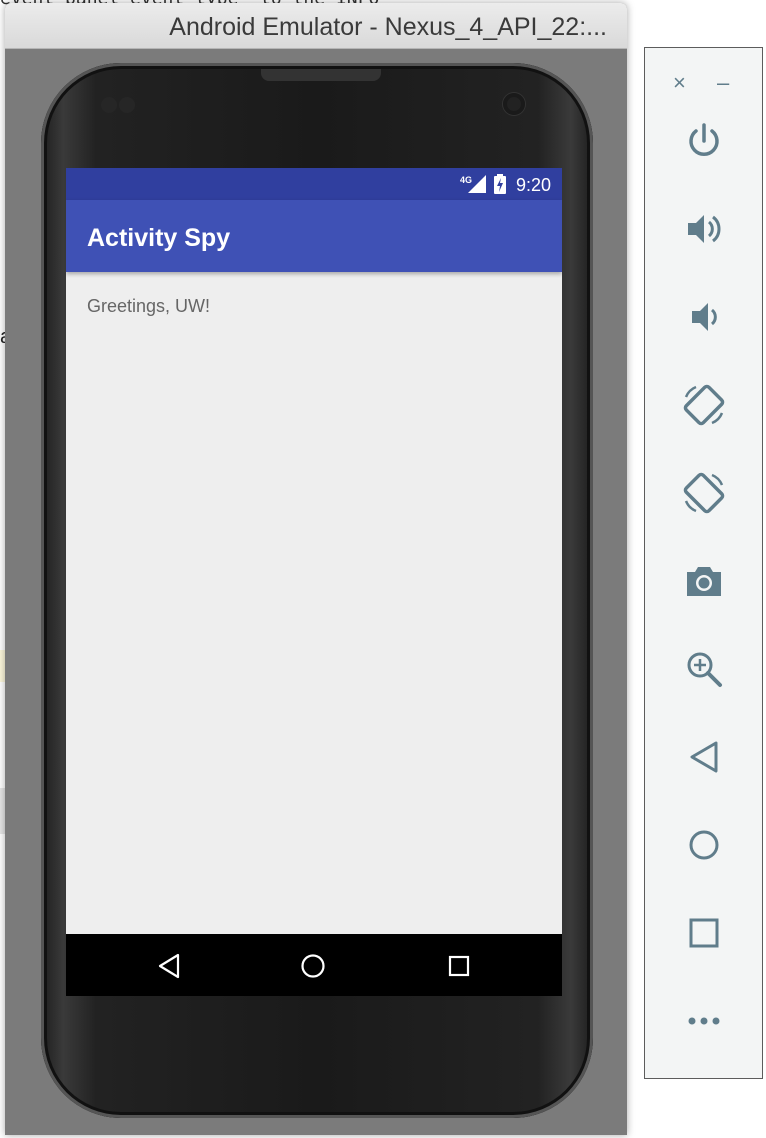 The height and width of the screenshot is (1138, 766). I want to click on zoom-in-icon, so click(704, 669).